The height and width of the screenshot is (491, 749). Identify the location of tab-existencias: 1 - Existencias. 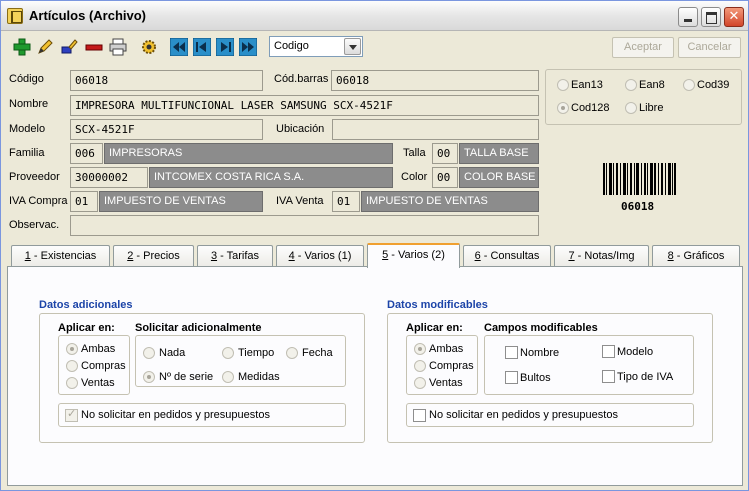
(60, 256).